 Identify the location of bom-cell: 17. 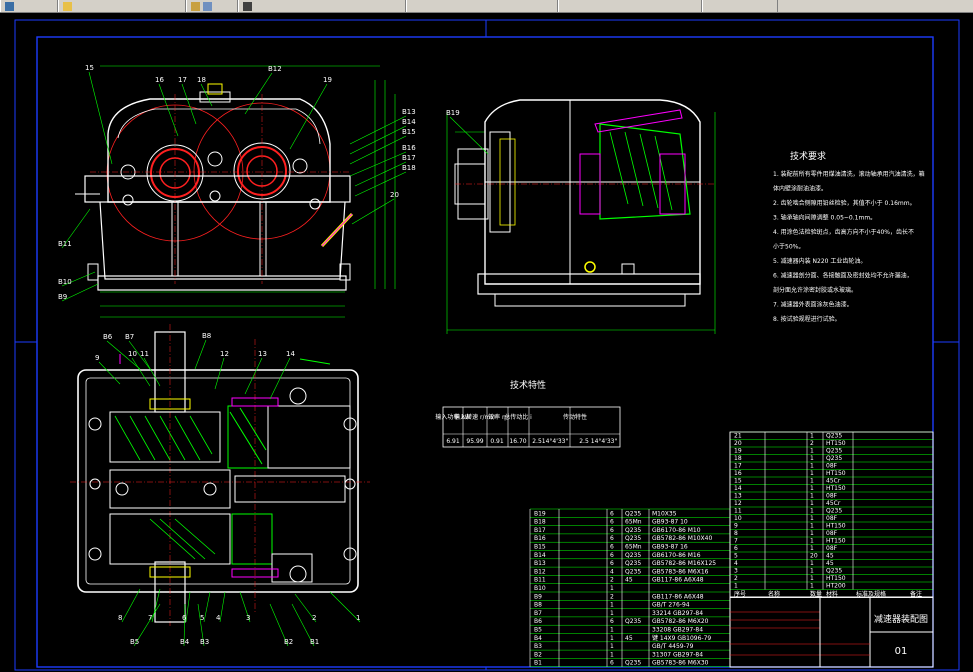
(738, 466).